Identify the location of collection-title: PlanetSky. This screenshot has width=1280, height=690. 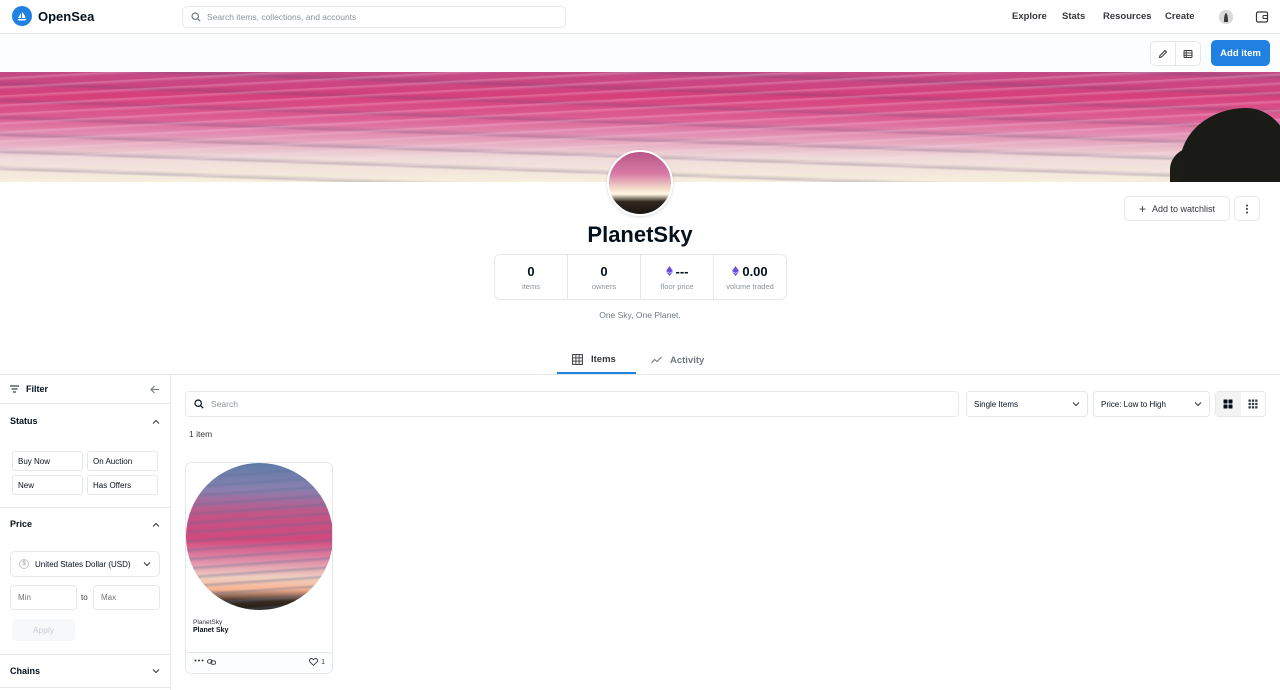
(640, 234).